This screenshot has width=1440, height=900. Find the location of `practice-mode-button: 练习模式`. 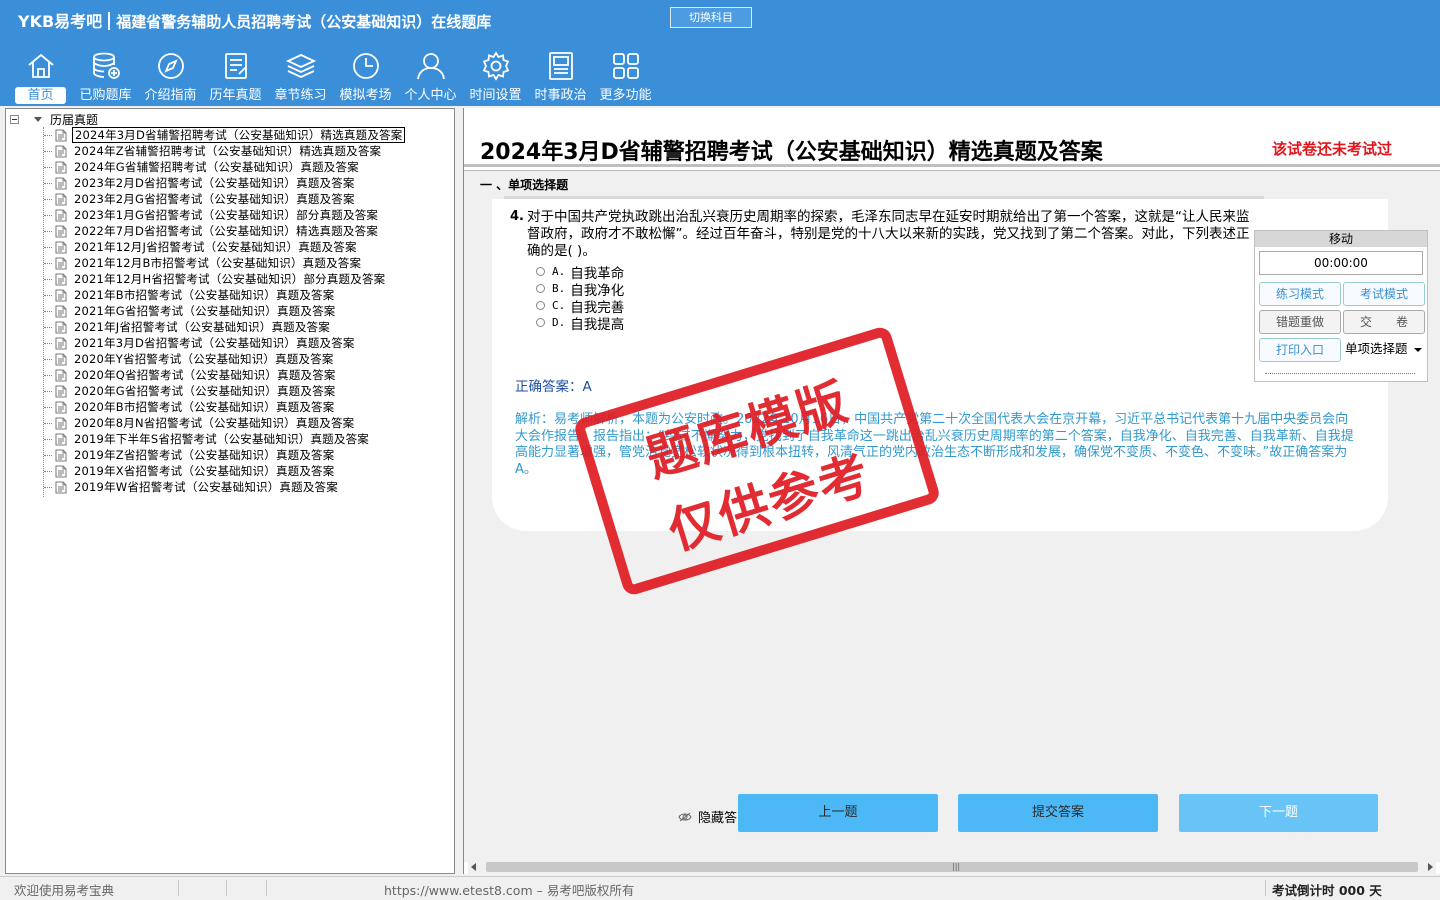

practice-mode-button: 练习模式 is located at coordinates (1300, 294).